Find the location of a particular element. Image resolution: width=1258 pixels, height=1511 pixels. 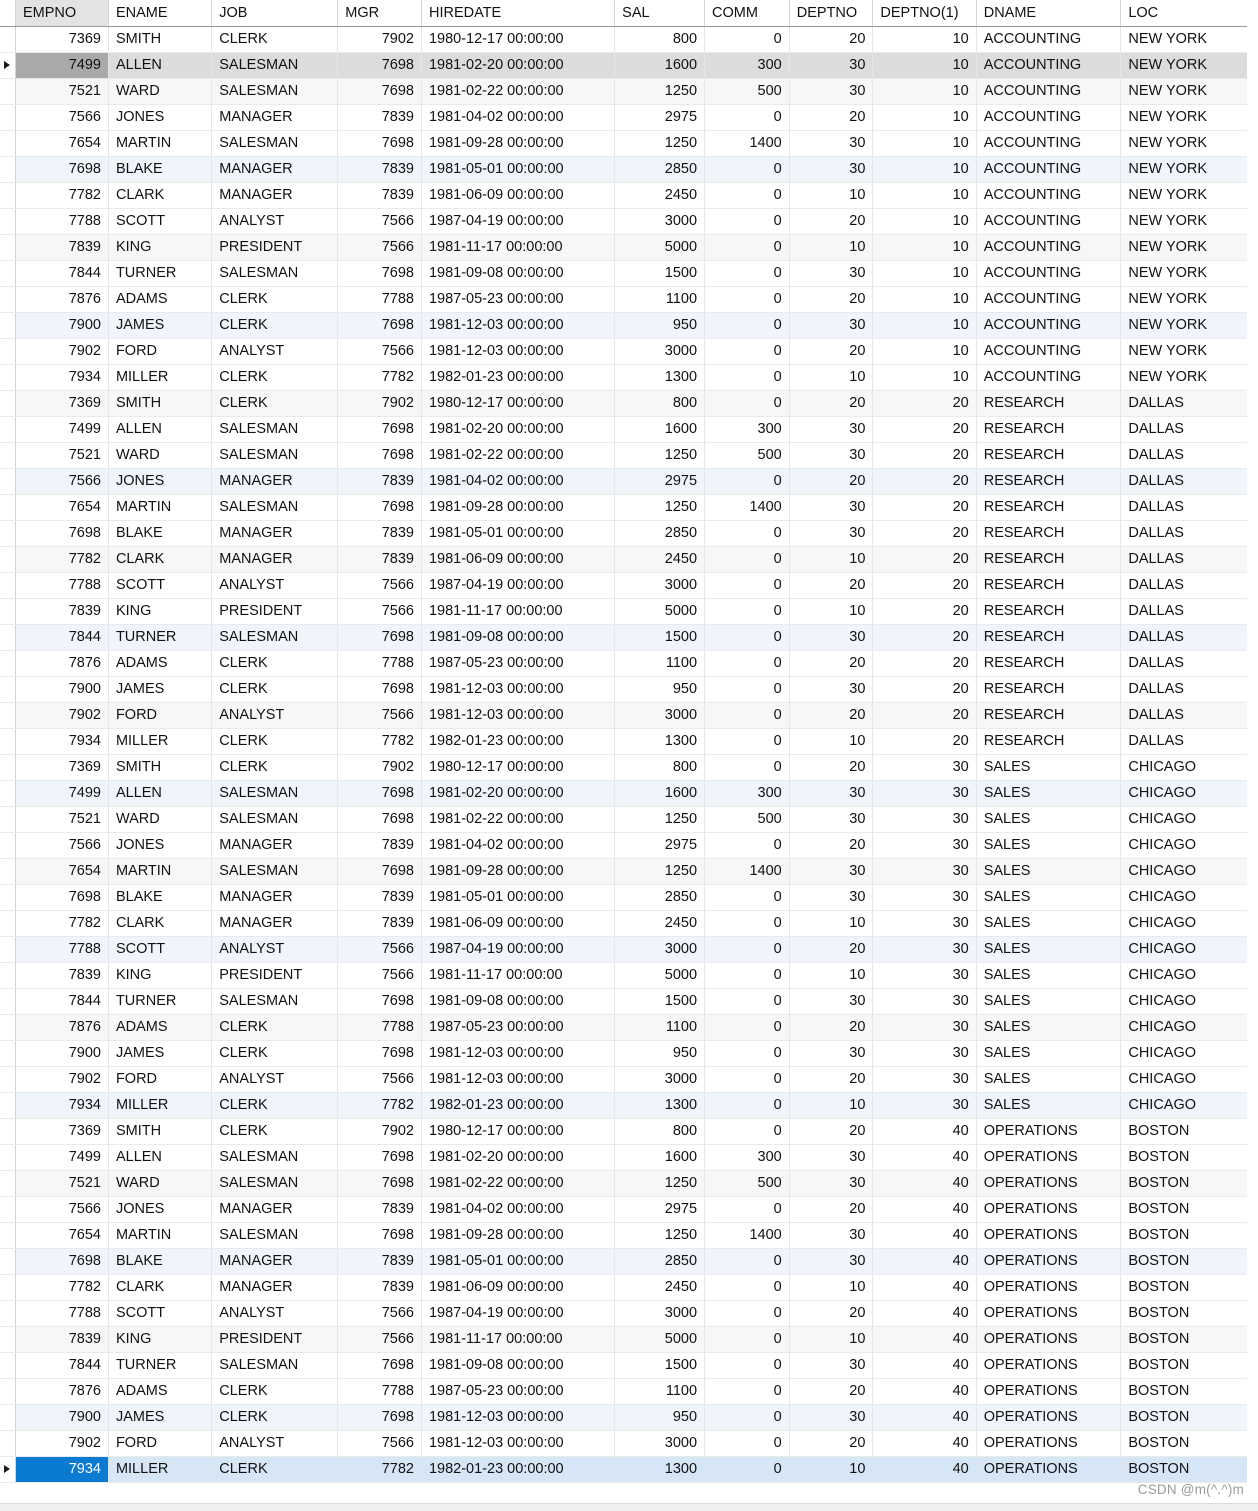

cell-deptno: 10 is located at coordinates (831, 559).